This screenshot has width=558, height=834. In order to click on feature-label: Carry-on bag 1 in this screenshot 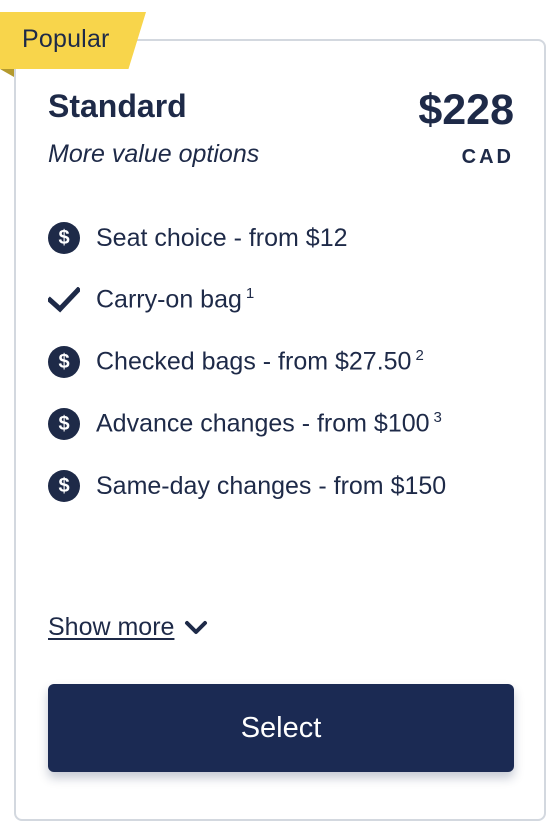, I will do `click(175, 299)`.